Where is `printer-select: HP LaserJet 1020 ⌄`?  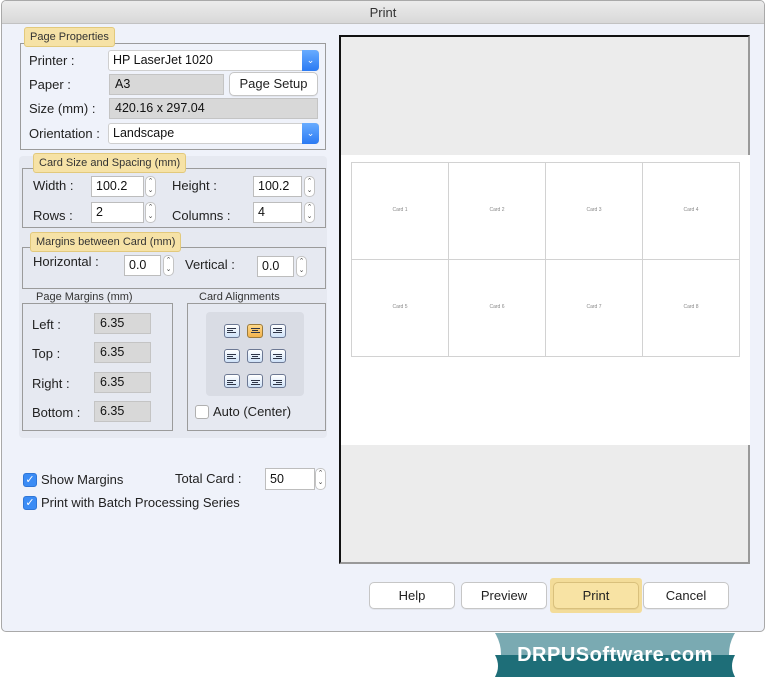
printer-select: HP LaserJet 1020 ⌄ is located at coordinates (213, 60).